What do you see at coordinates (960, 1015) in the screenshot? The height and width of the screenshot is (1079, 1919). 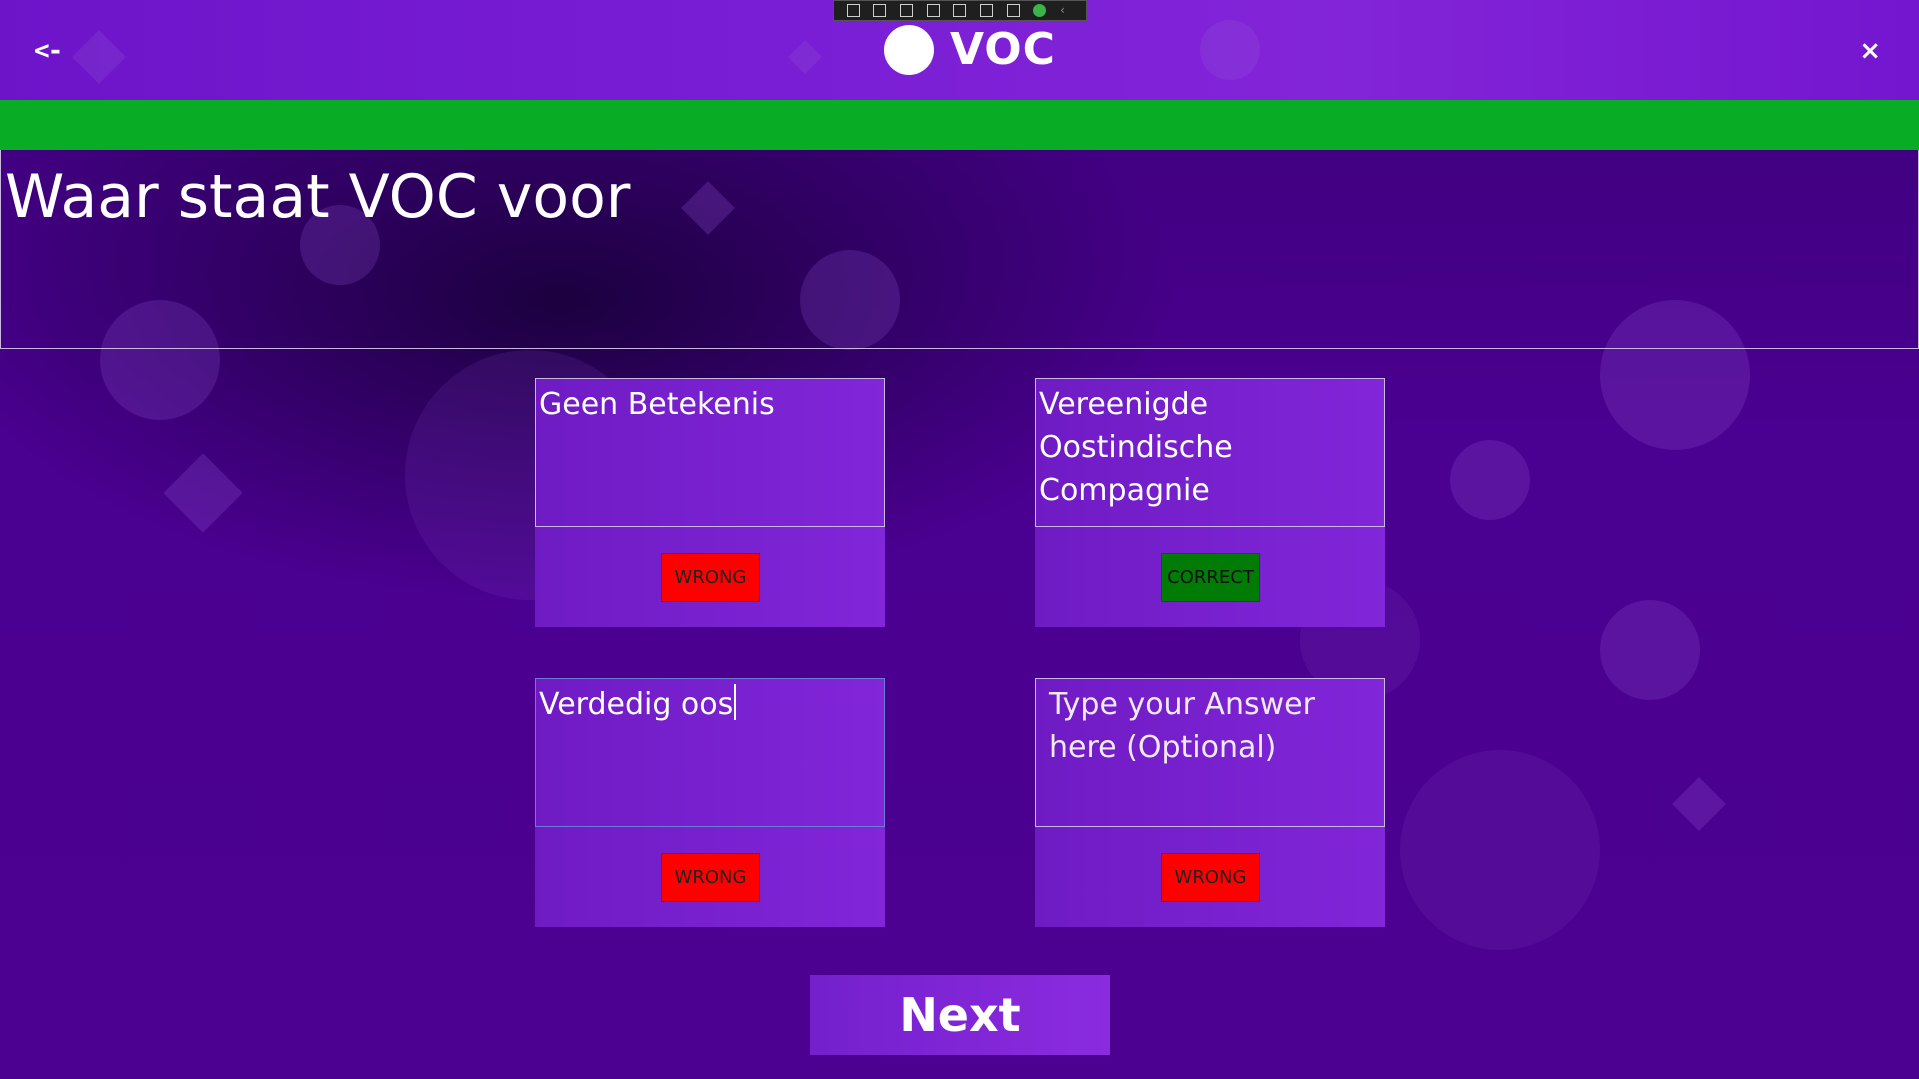 I see `next-button: Next` at bounding box center [960, 1015].